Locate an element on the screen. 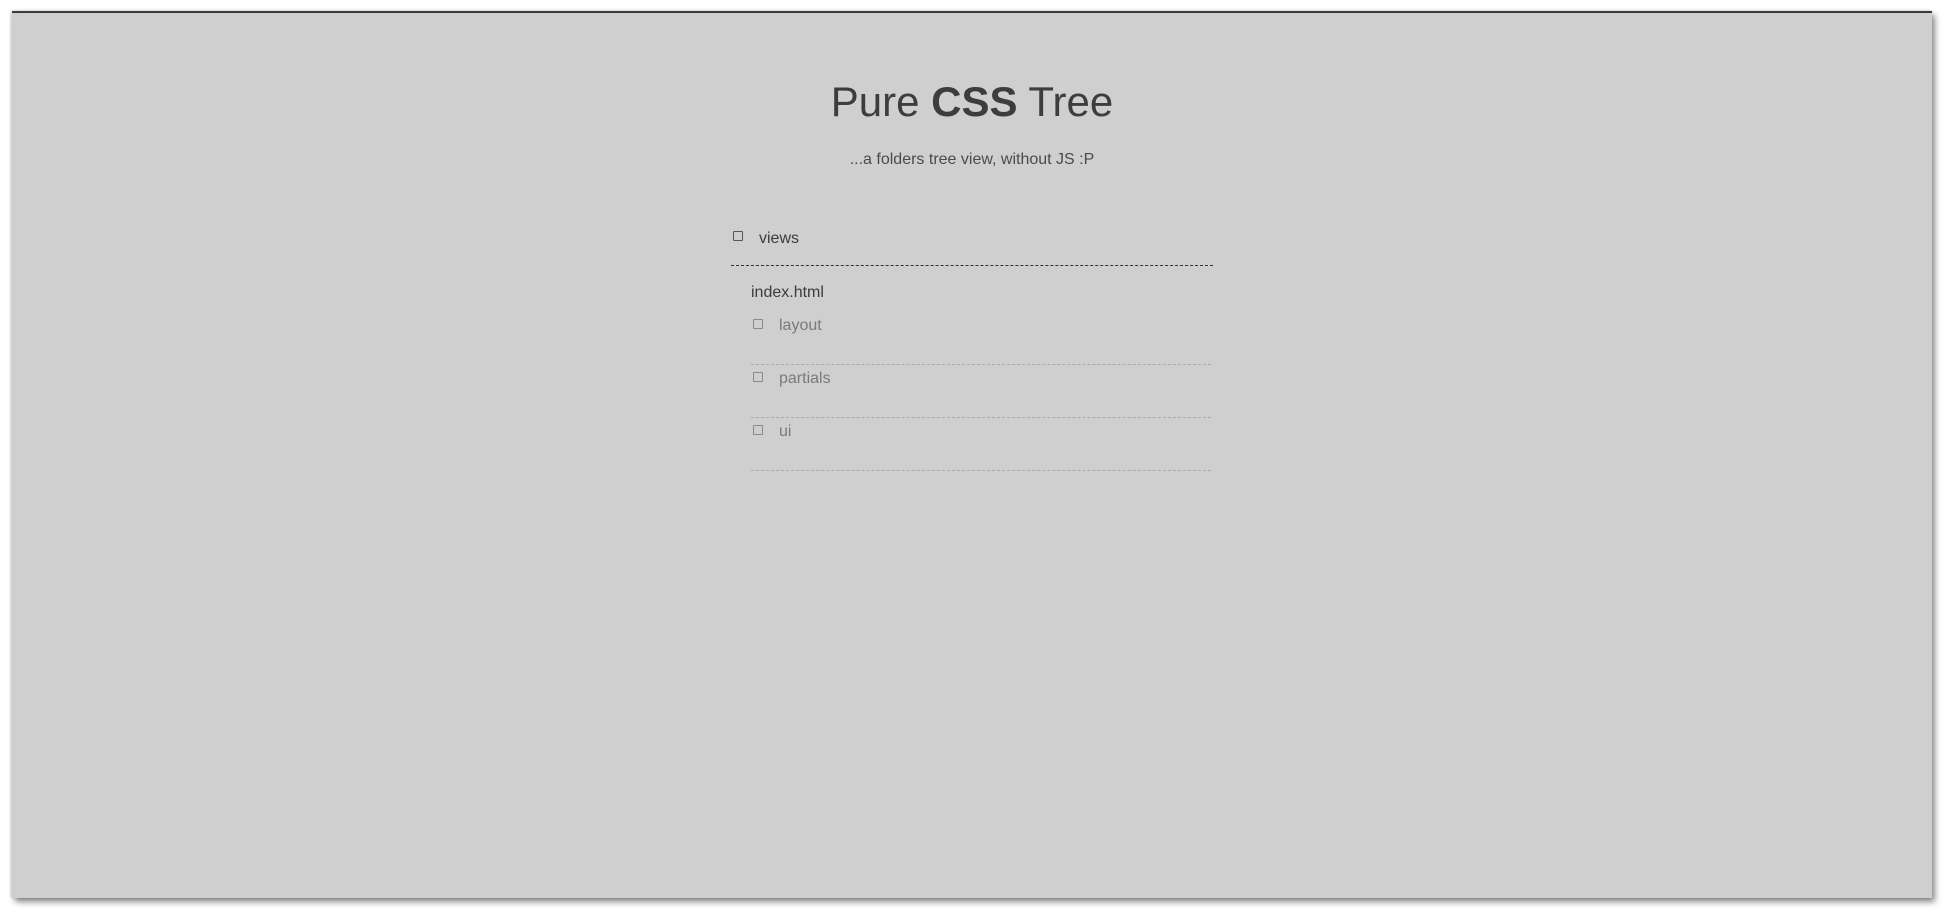  folder-tree: views index.html layout partials ui is located at coordinates (972, 344).